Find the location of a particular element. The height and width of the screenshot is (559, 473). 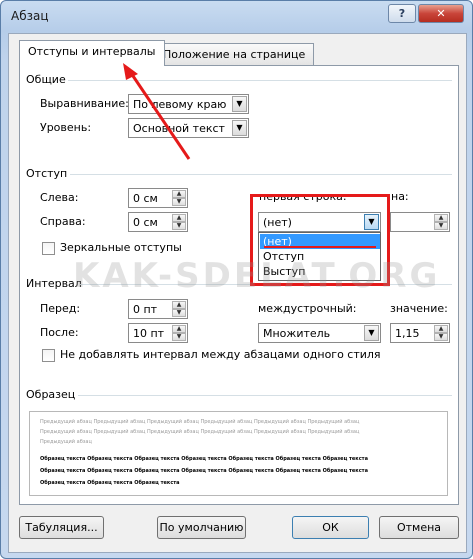

annotation-arrow-line is located at coordinates (160, 116).